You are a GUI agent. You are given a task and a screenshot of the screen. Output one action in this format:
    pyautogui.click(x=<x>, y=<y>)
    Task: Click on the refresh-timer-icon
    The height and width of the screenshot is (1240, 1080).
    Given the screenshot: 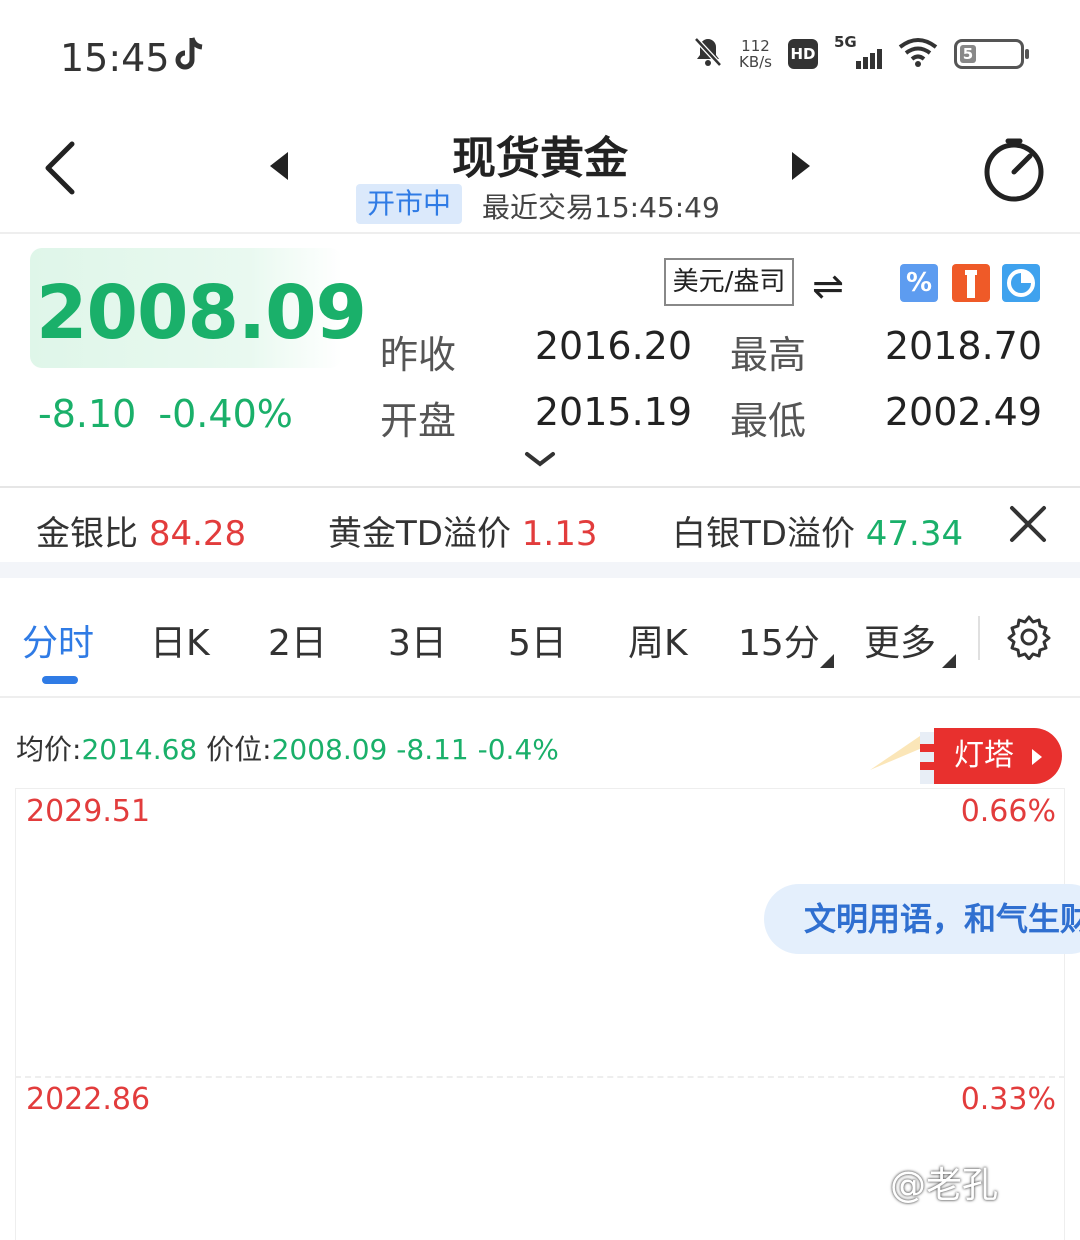 What is the action you would take?
    pyautogui.click(x=1014, y=172)
    